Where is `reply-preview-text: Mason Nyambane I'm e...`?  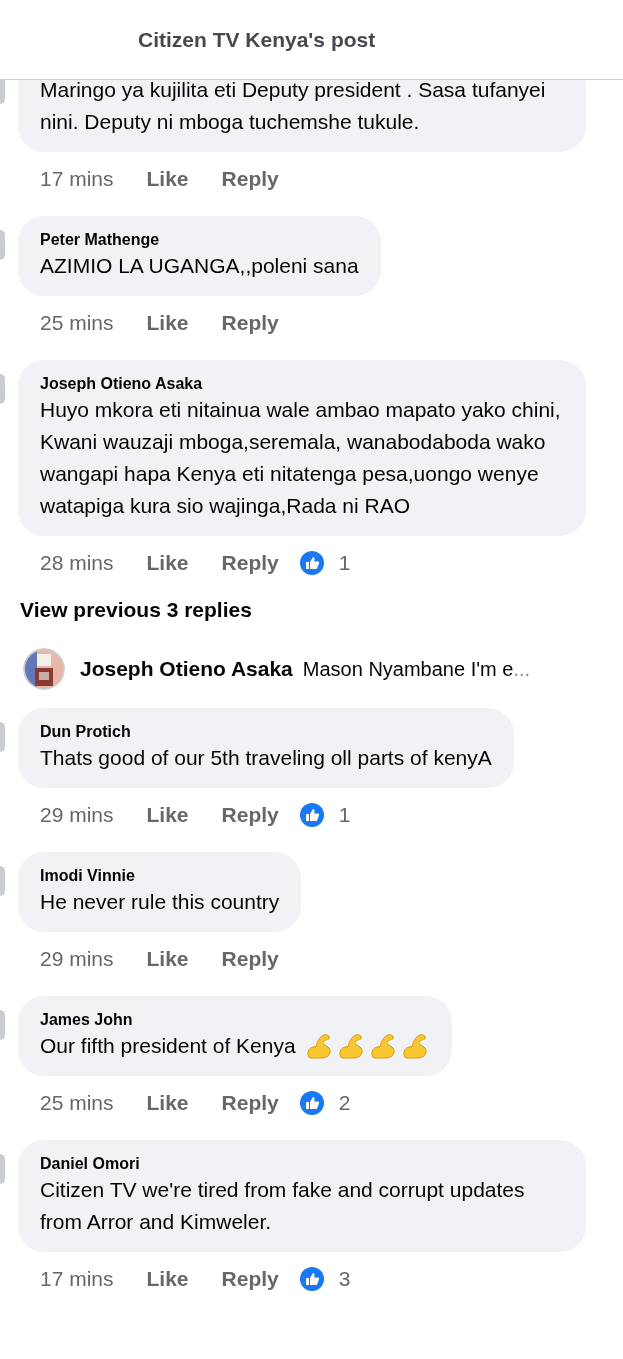 reply-preview-text: Mason Nyambane I'm e... is located at coordinates (416, 668).